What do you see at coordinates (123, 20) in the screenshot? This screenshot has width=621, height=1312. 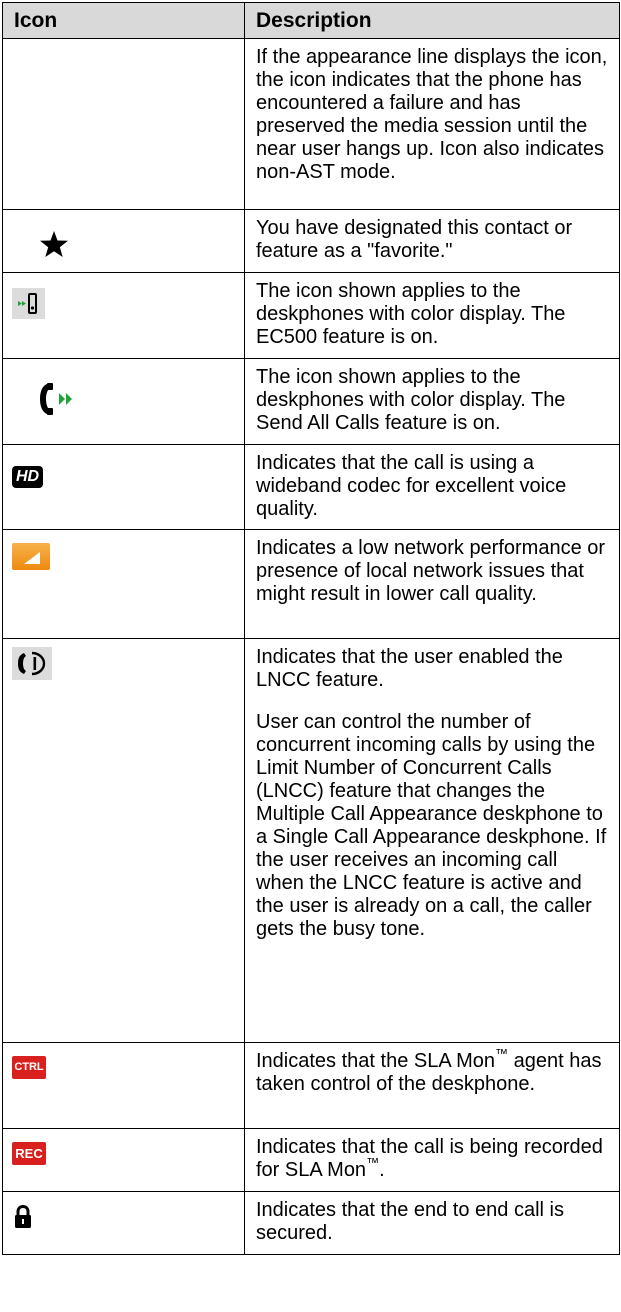 I see `header-icon: Icon` at bounding box center [123, 20].